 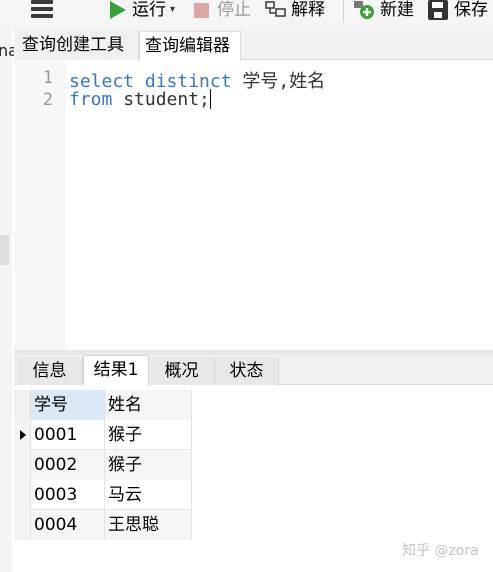 I want to click on explain-label: 解释, so click(x=308, y=10).